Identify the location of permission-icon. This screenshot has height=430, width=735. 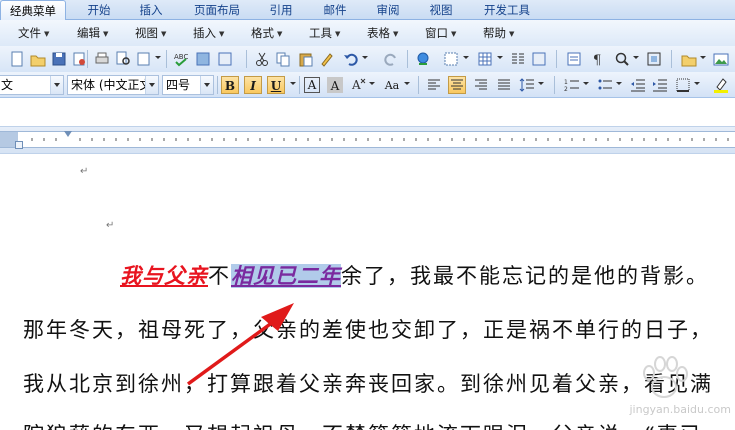
(79, 59).